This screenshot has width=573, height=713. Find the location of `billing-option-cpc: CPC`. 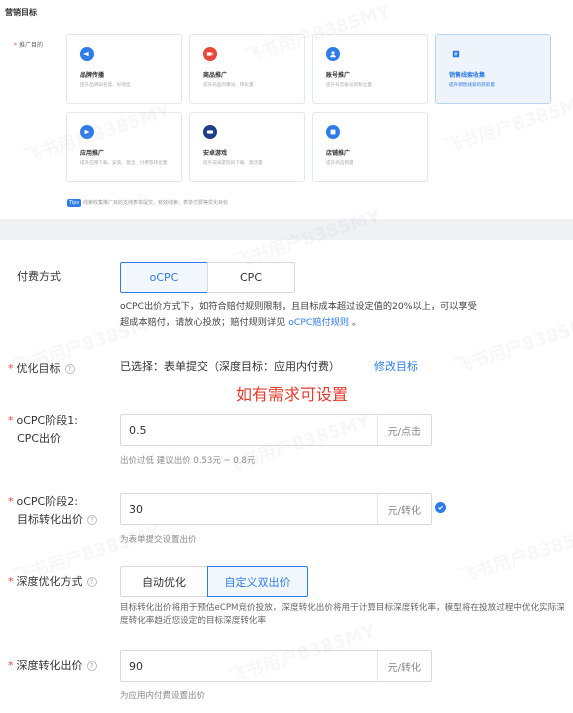

billing-option-cpc: CPC is located at coordinates (251, 277).